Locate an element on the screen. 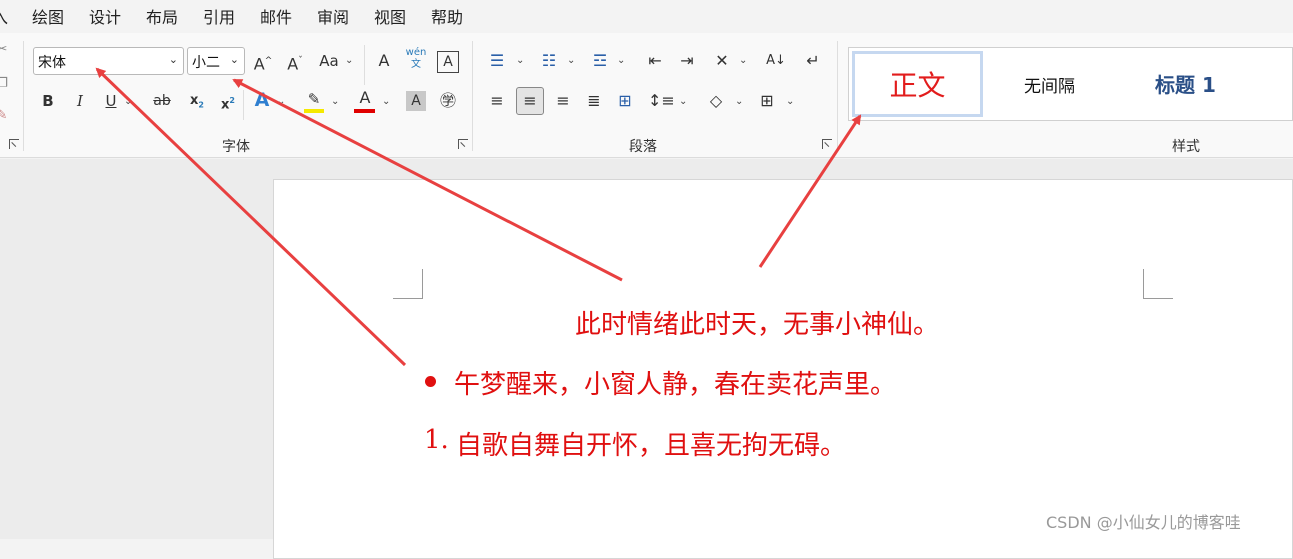 This screenshot has width=1293, height=559. paragraph-1: 此时情绪此时天，无事小神仙。 is located at coordinates (757, 322).